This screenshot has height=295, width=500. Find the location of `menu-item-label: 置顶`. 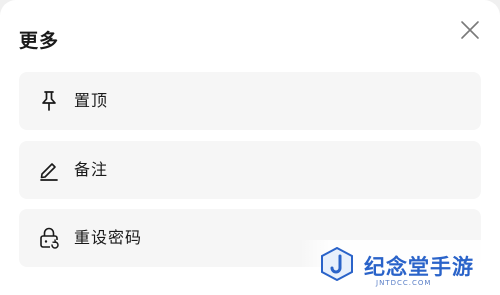

menu-item-label: 置顶 is located at coordinates (91, 100).